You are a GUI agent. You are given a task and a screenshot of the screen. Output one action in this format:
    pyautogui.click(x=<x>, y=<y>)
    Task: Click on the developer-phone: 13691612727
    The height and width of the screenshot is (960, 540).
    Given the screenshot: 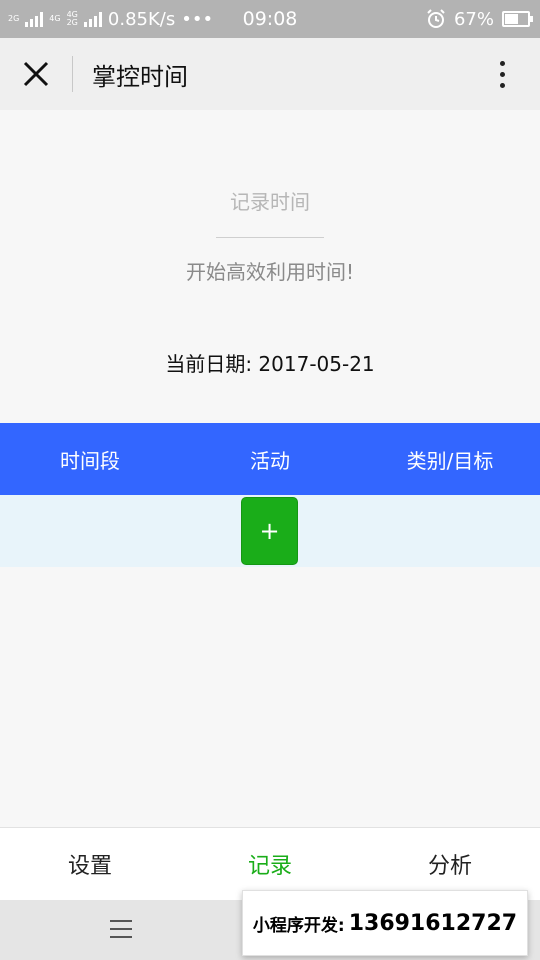 What is the action you would take?
    pyautogui.click(x=433, y=923)
    